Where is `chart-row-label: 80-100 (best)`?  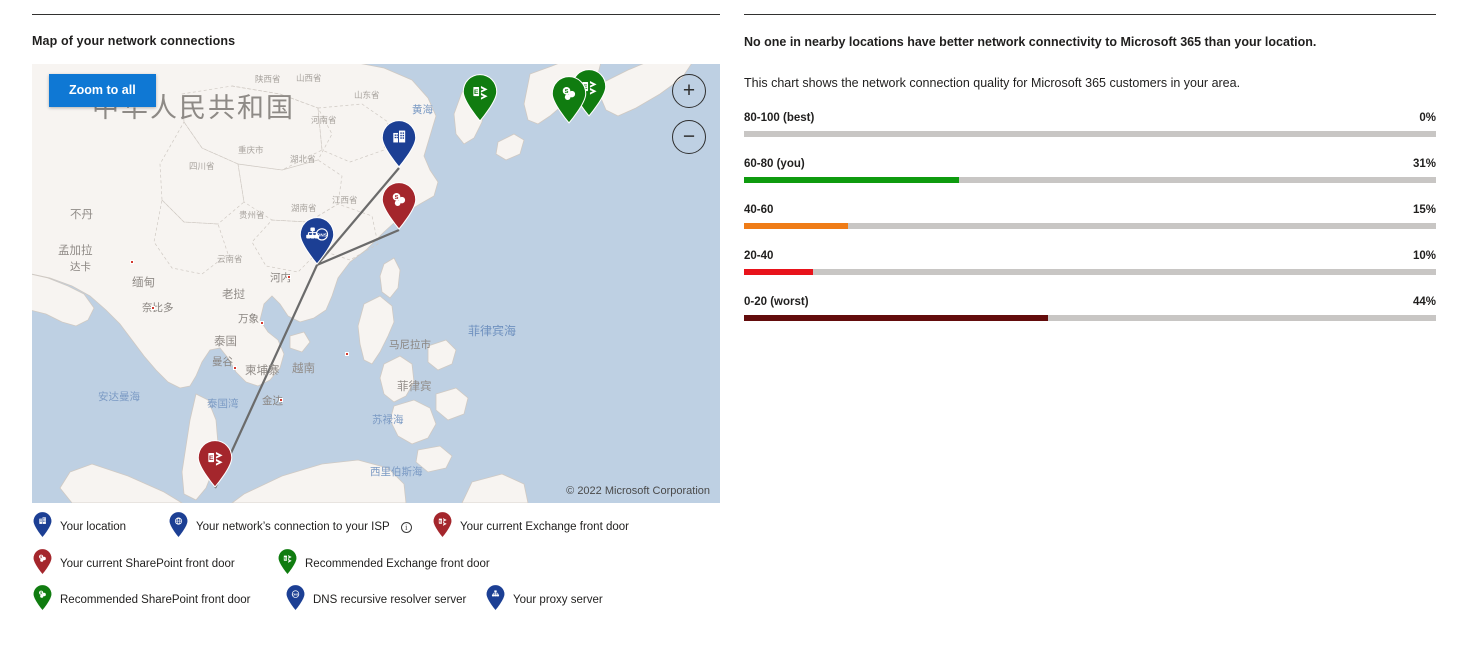 chart-row-label: 80-100 (best) is located at coordinates (779, 118).